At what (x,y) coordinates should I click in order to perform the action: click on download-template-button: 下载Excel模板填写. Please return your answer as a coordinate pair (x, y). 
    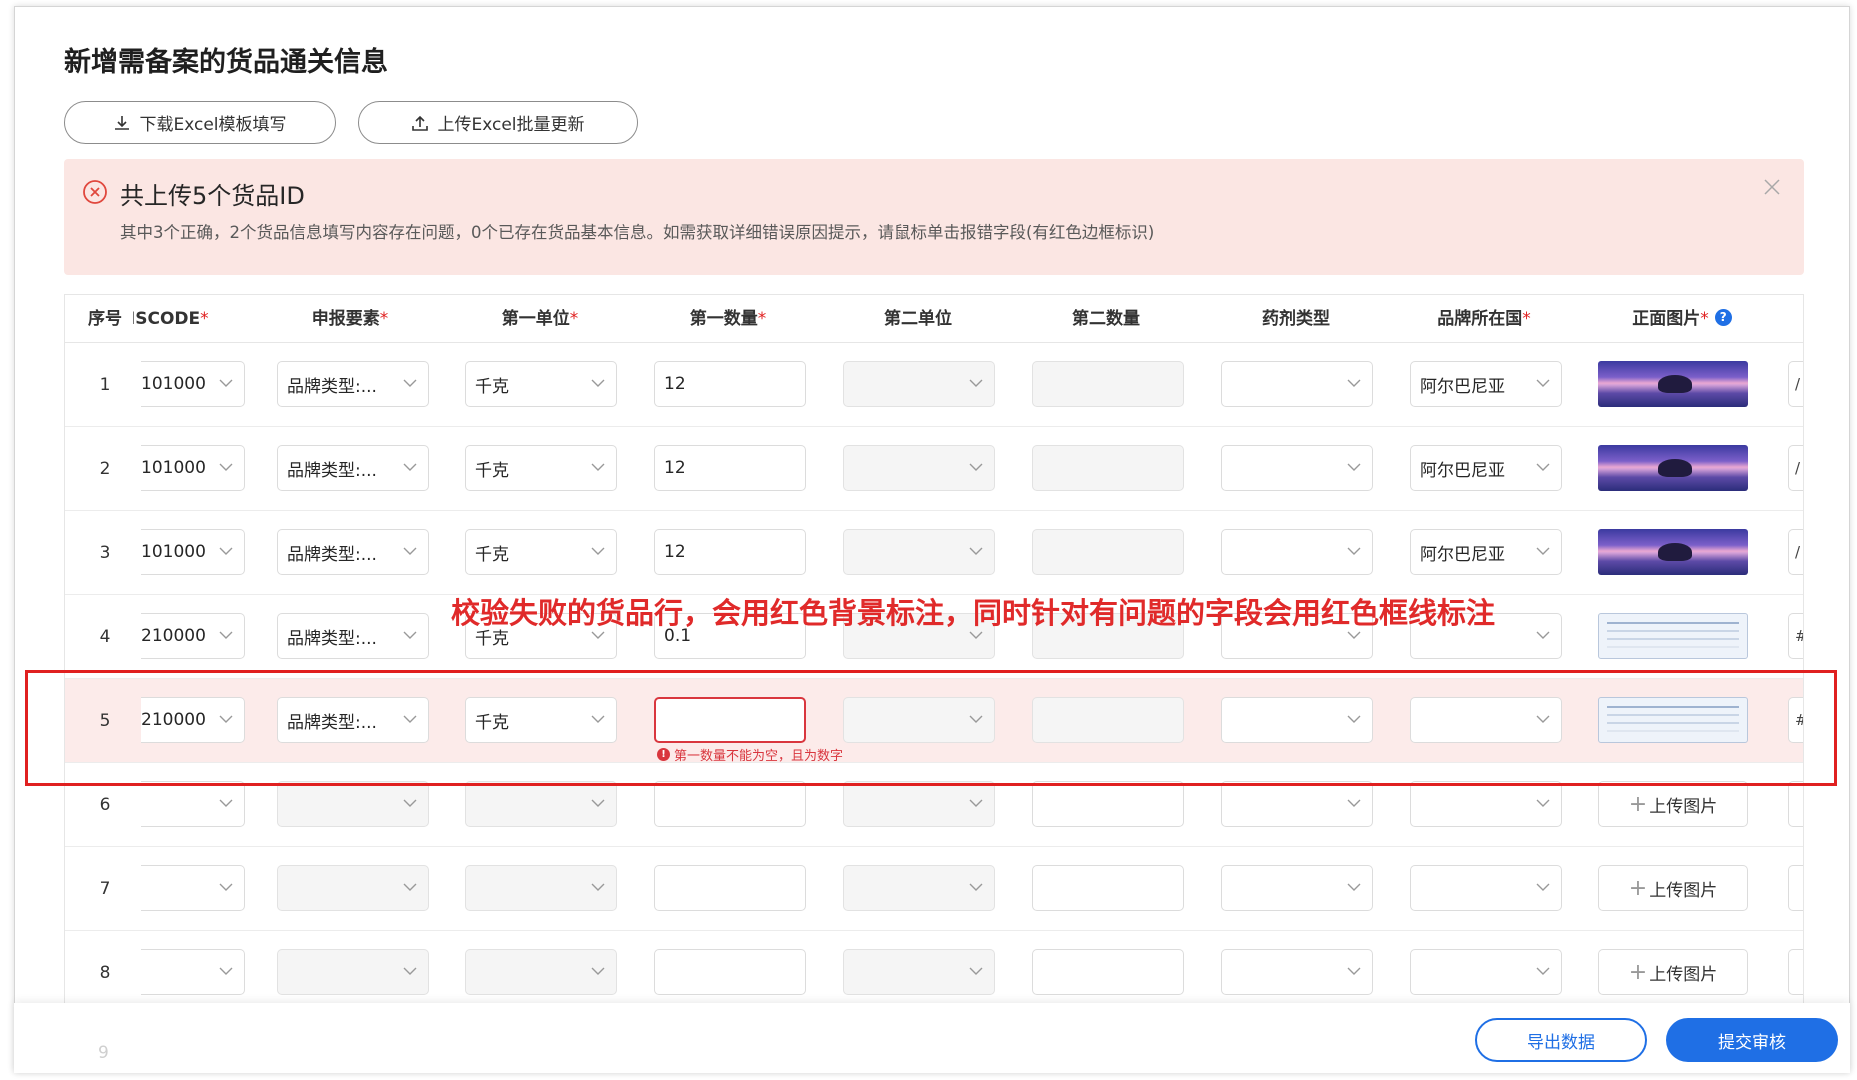
    Looking at the image, I should click on (200, 122).